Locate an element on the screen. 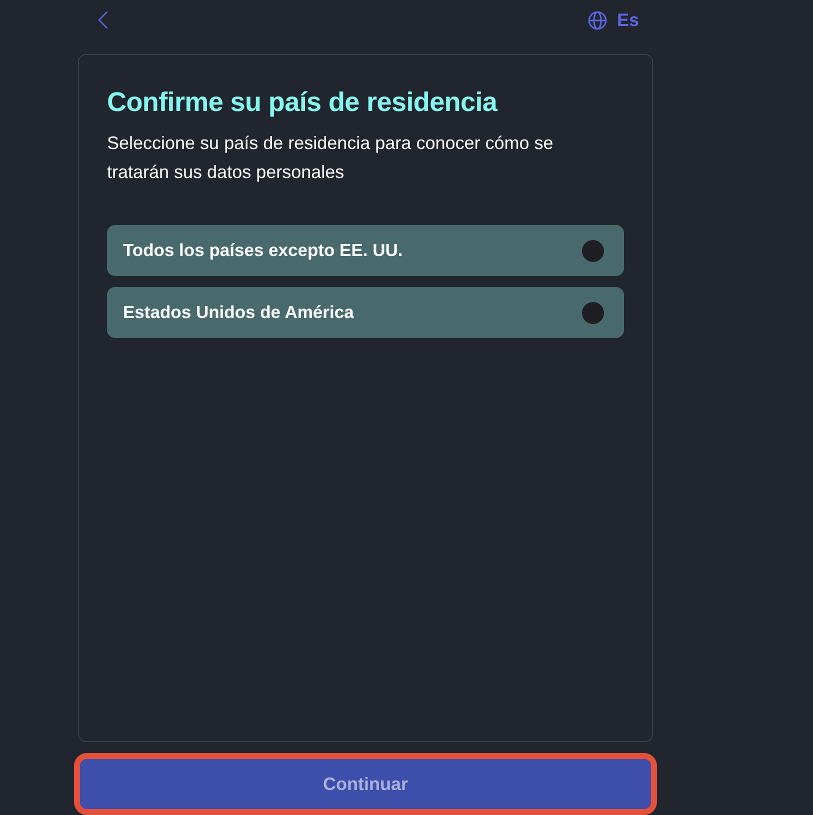 This screenshot has width=813, height=815. country-option: Todos los países excepto EE. UU. is located at coordinates (365, 250).